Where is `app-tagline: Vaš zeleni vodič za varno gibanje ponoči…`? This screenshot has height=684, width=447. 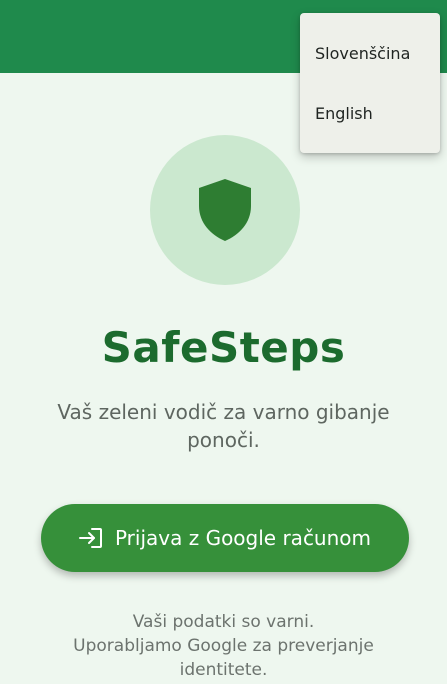
app-tagline: Vaš zeleni vodič za varno gibanje ponoči… is located at coordinates (223, 426).